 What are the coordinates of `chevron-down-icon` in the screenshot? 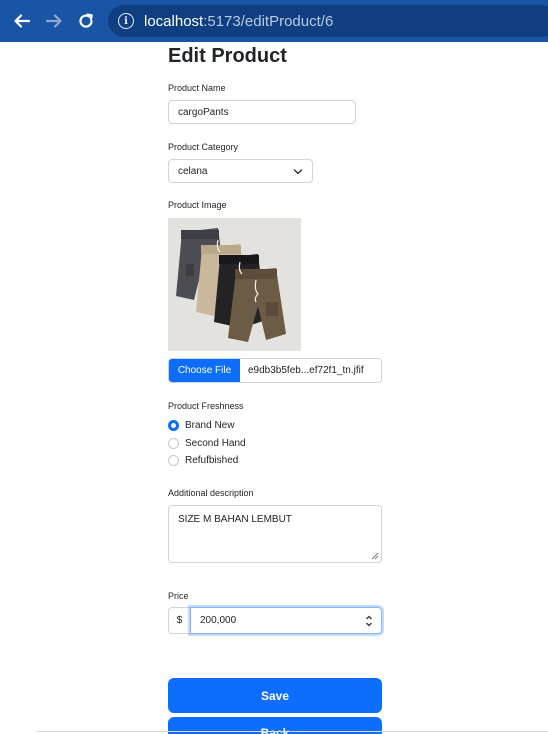 It's located at (298, 172).